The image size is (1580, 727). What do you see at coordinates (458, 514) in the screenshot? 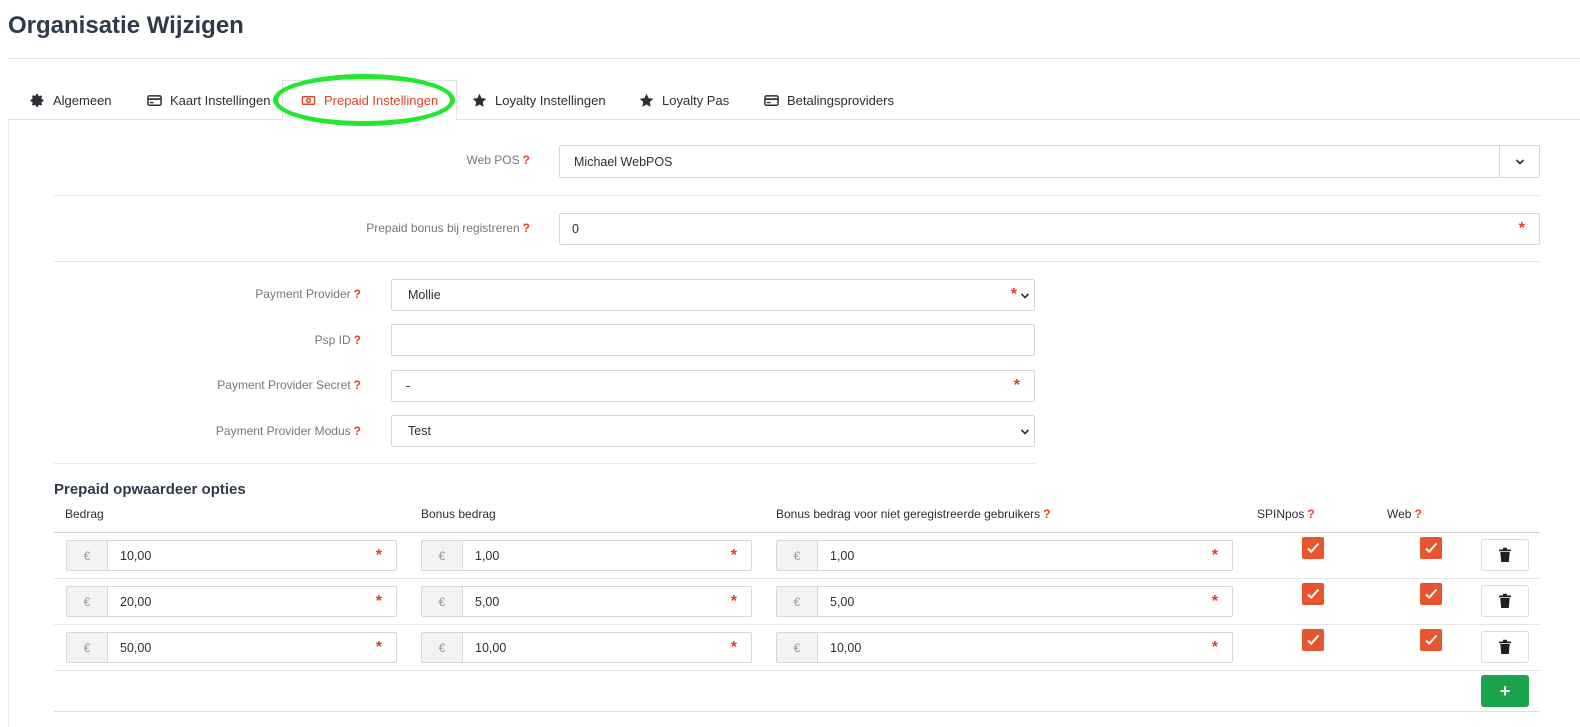
I see `column-header-bonus: Bonus bedrag` at bounding box center [458, 514].